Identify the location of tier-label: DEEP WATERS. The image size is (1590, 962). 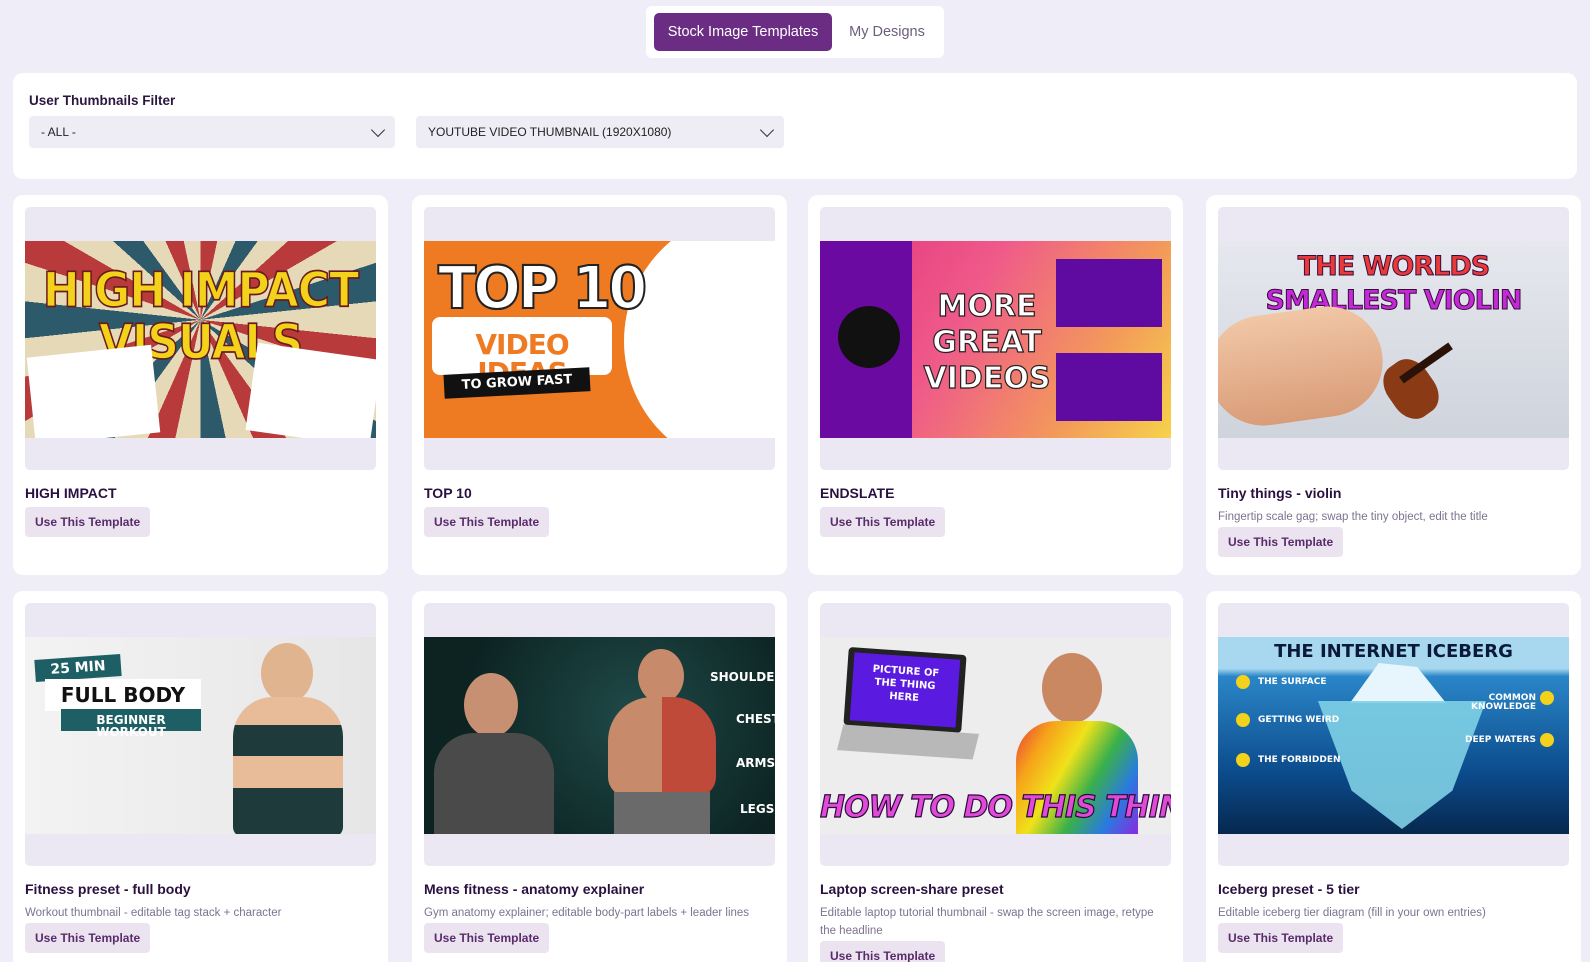
(1500, 740).